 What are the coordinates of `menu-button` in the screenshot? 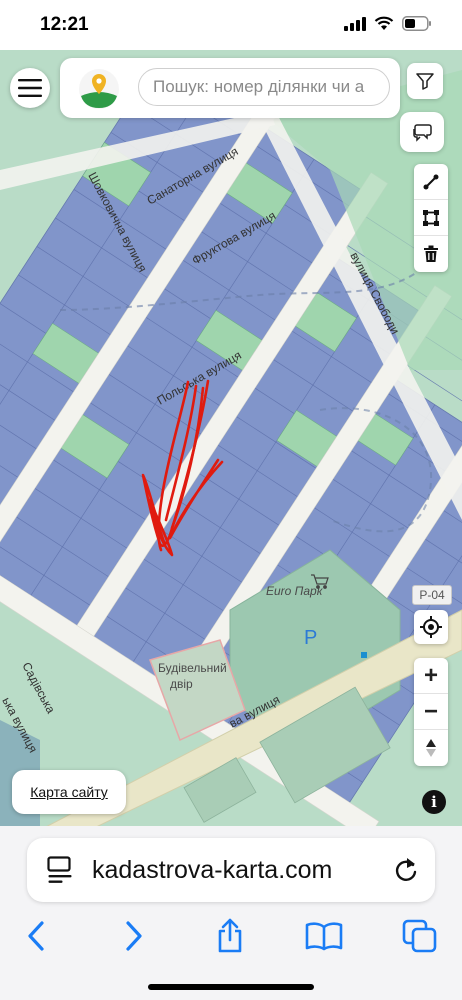 It's located at (30, 88).